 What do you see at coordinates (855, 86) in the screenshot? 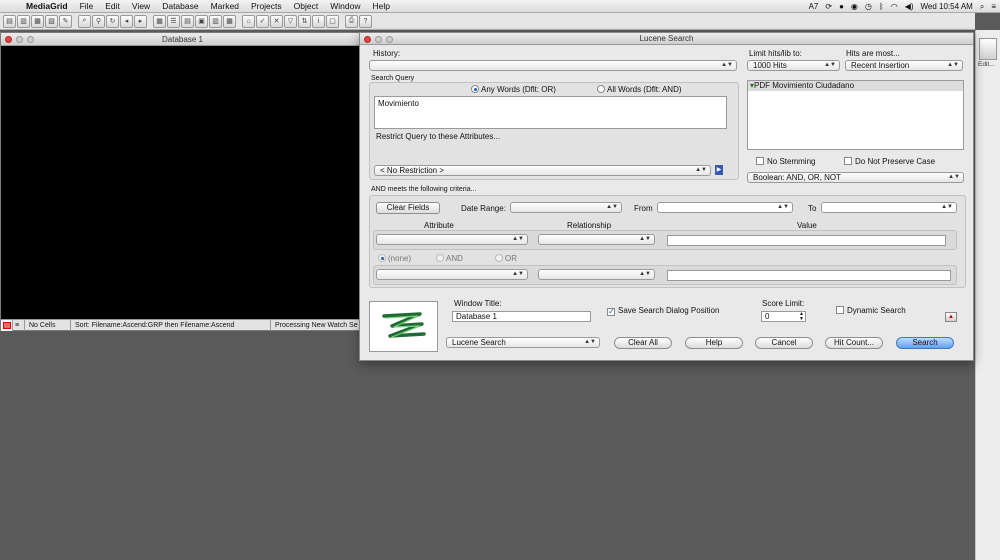
I see `library-list-item: ▾PDF Movimiento Ciudadano` at bounding box center [855, 86].